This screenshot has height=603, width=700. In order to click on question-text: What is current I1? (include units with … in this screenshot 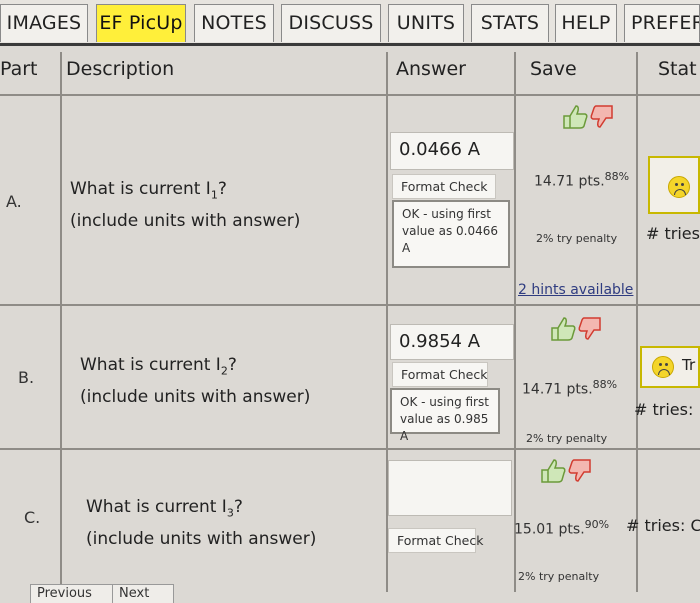, I will do `click(185, 205)`.